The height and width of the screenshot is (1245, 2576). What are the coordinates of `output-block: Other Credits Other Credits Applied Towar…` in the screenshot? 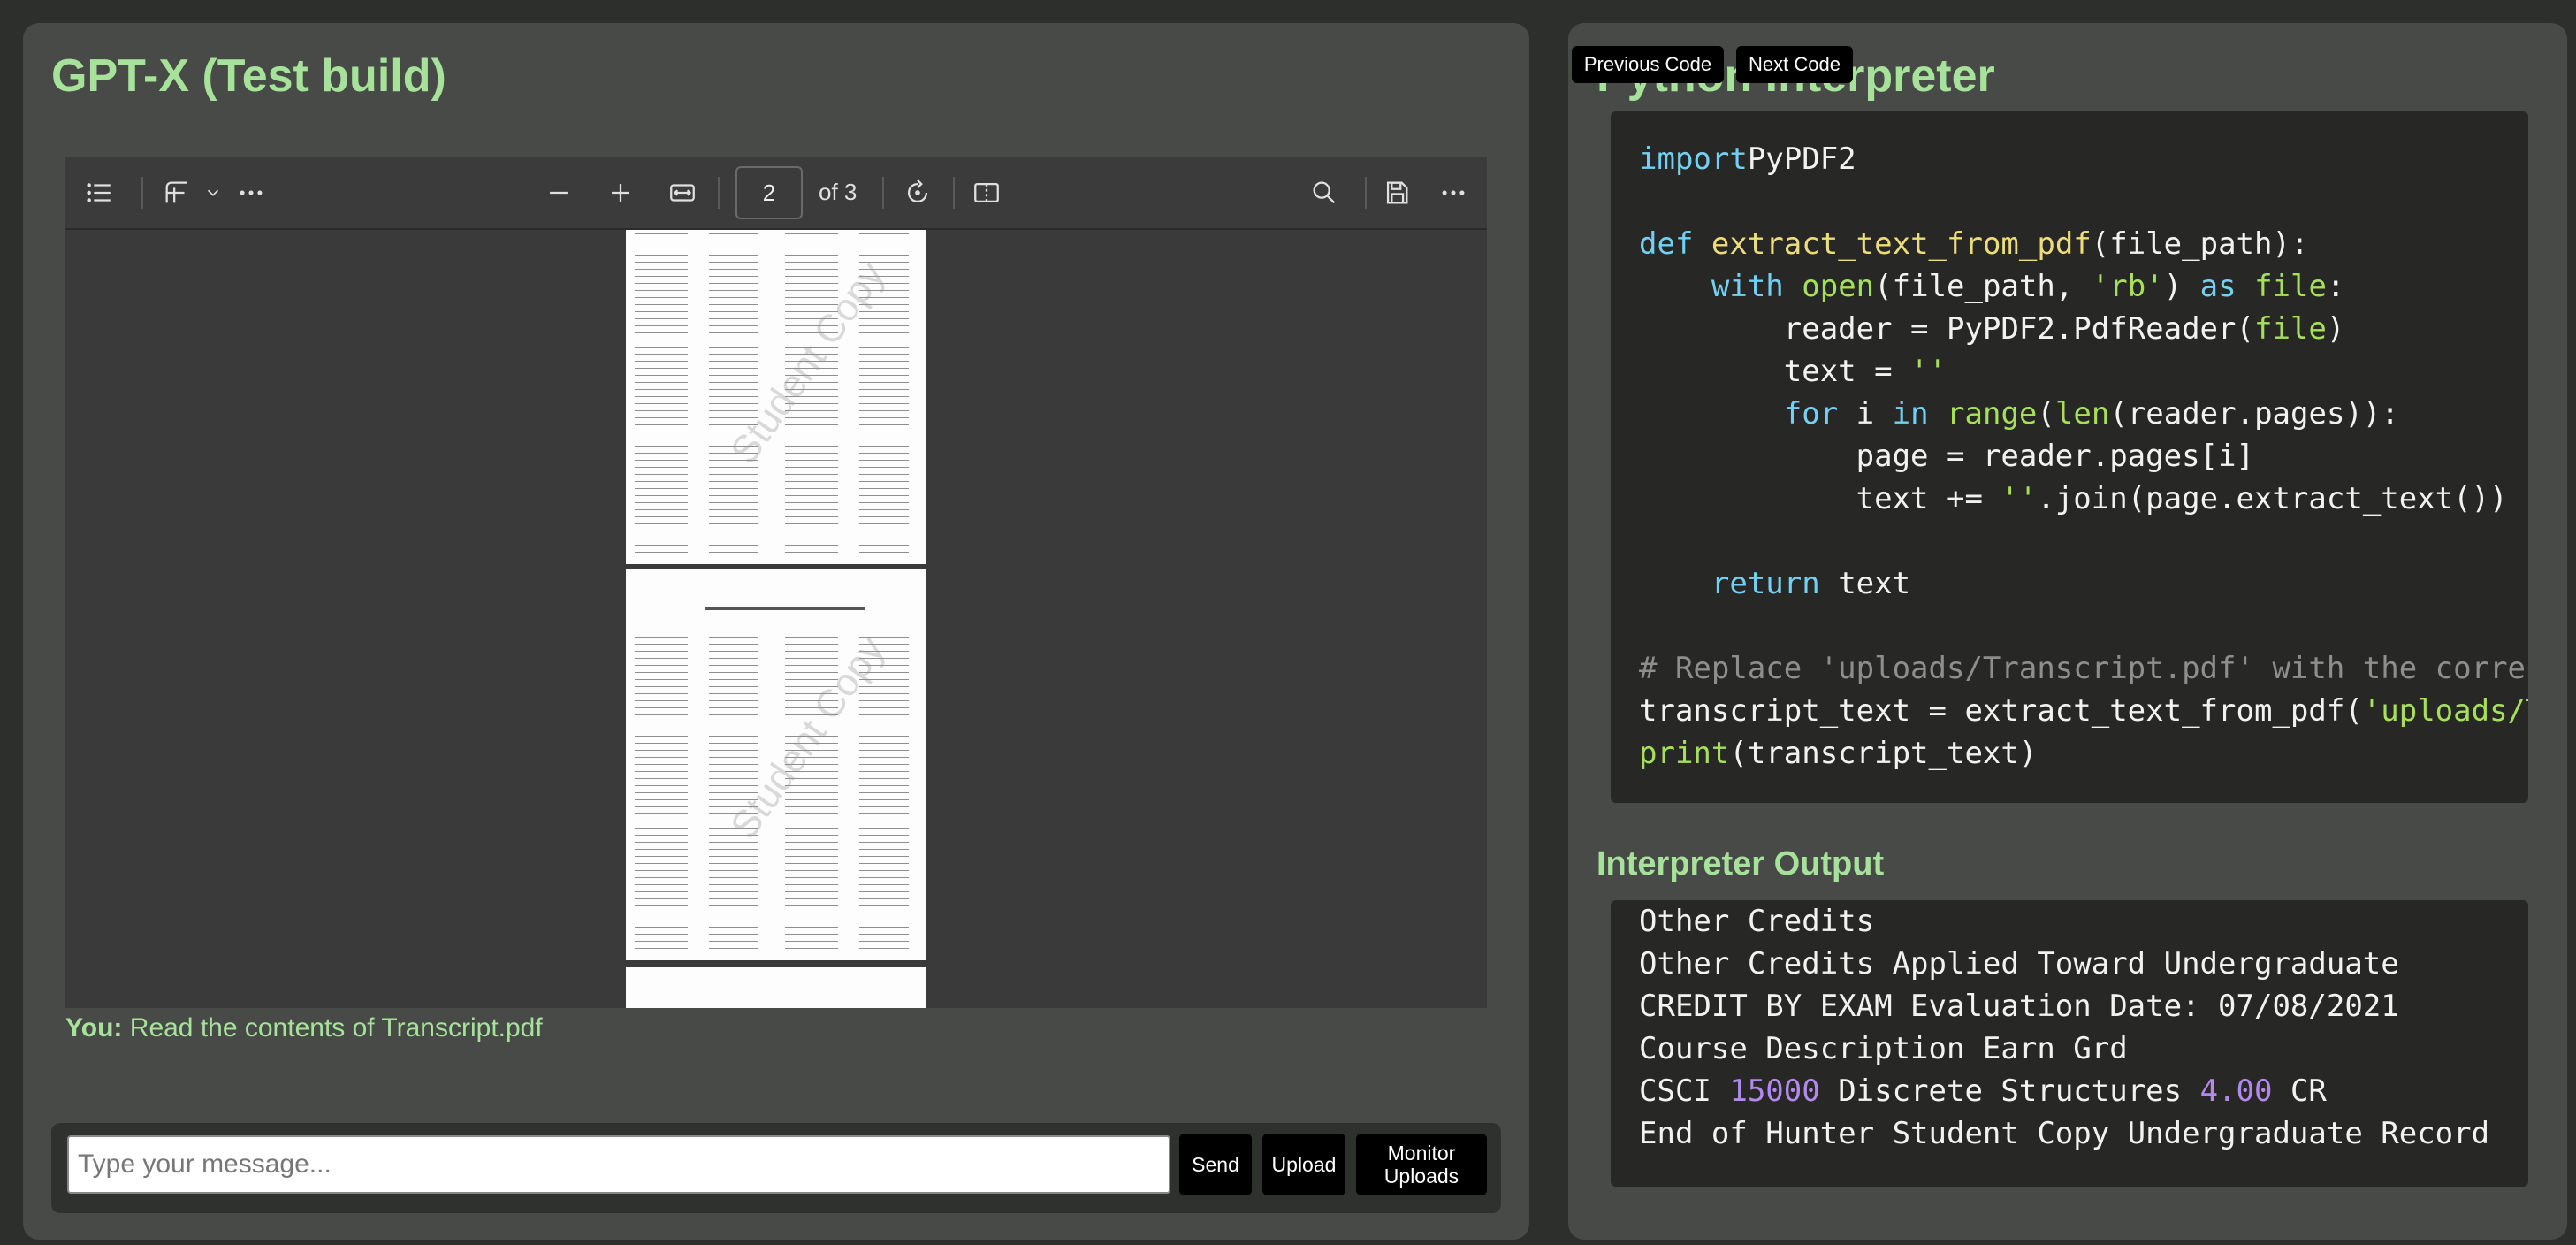 It's located at (2069, 1043).